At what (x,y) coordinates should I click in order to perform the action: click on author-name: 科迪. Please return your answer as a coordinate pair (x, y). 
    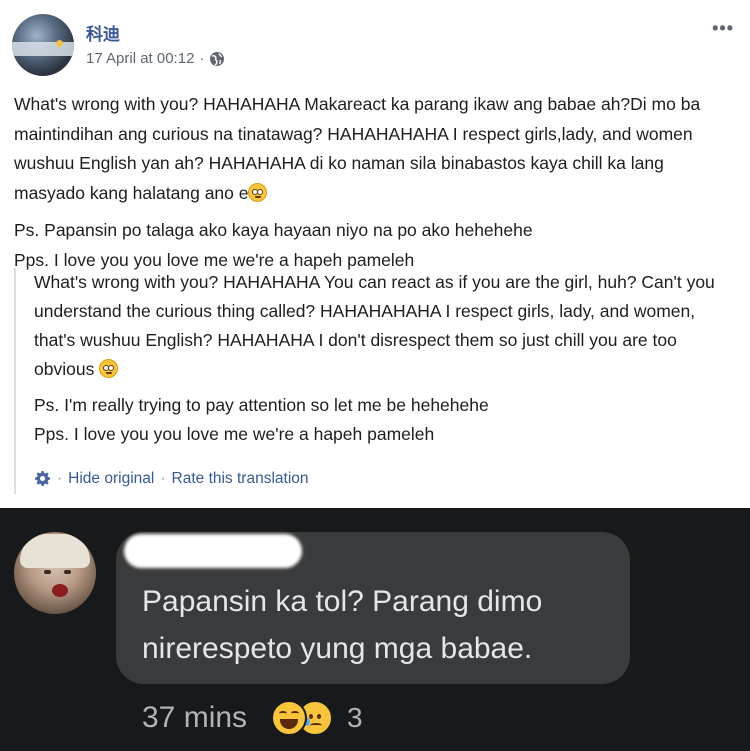
    Looking at the image, I should click on (103, 32).